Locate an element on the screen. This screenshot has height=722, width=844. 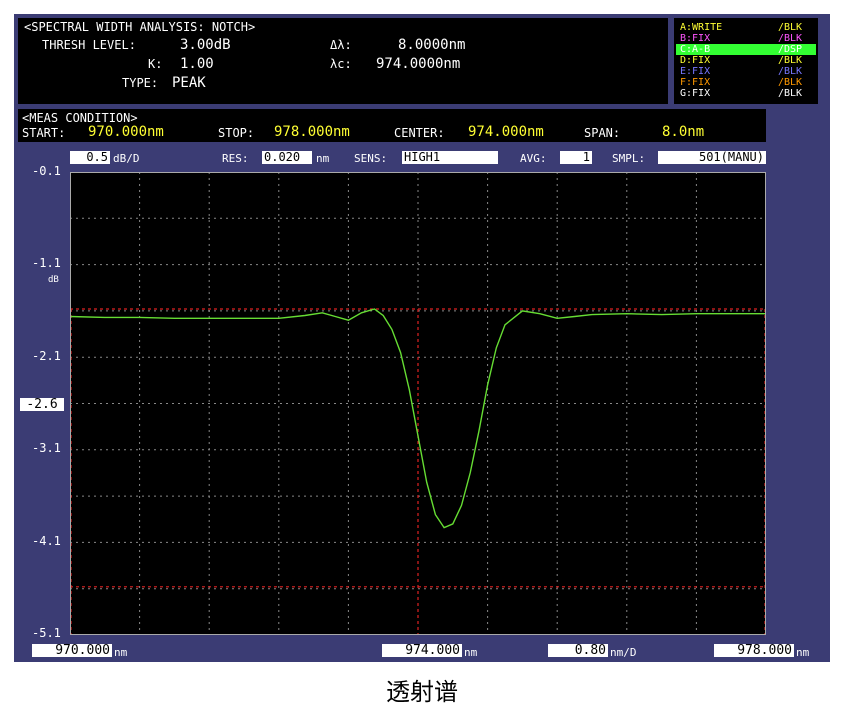
thresh-level-label: THRESH LEVEL: is located at coordinates (89, 45).